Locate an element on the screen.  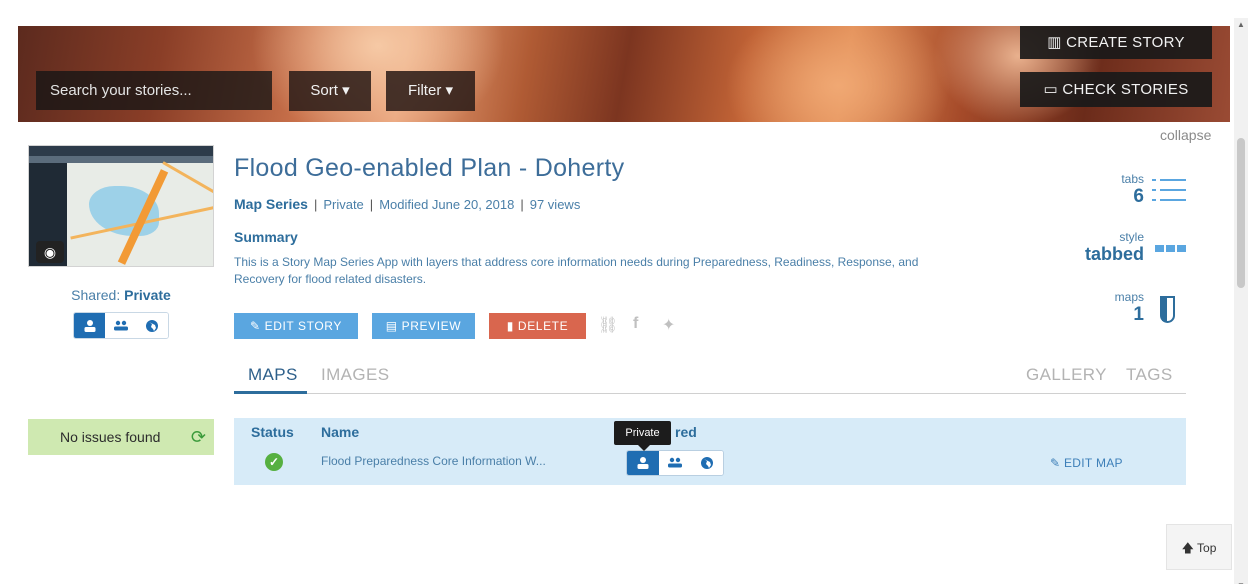
sort-button: Sort ▾ is located at coordinates (330, 91).